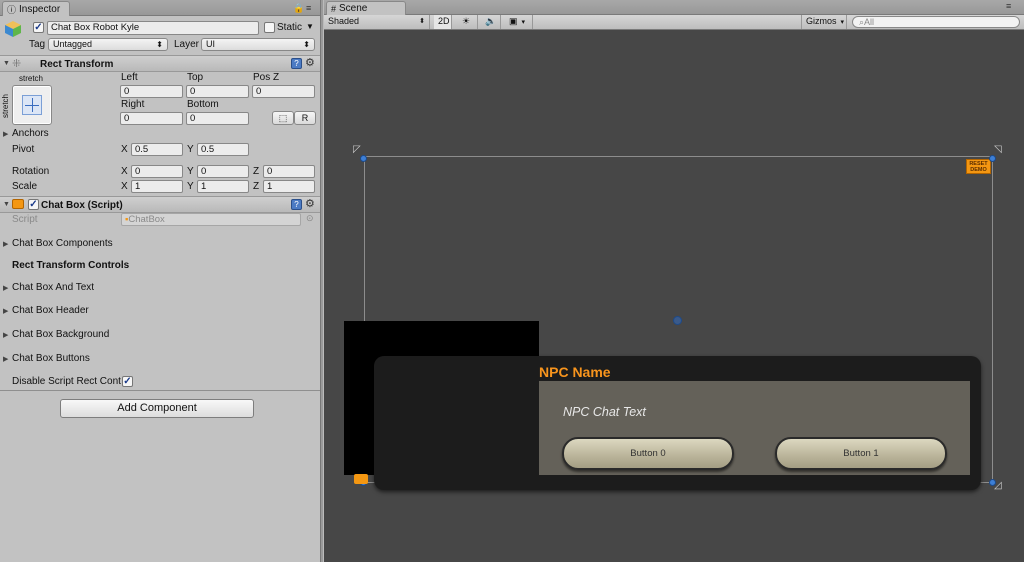 Image resolution: width=1024 pixels, height=562 pixels. What do you see at coordinates (60, 334) in the screenshot?
I see `section-chat-box-background: Chat Box Background` at bounding box center [60, 334].